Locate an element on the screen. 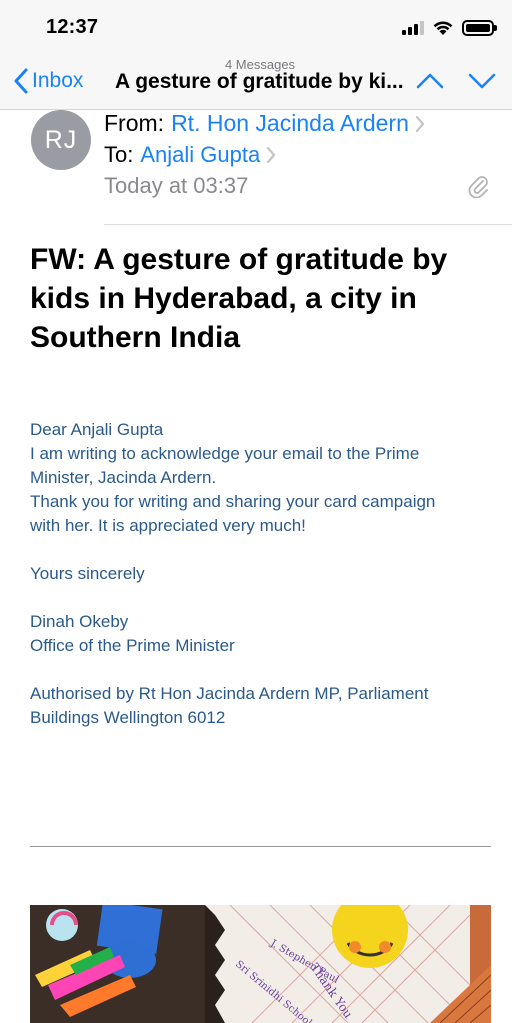 The height and width of the screenshot is (1023, 512). recipient-name-link: Anjali Gupta is located at coordinates (200, 155).